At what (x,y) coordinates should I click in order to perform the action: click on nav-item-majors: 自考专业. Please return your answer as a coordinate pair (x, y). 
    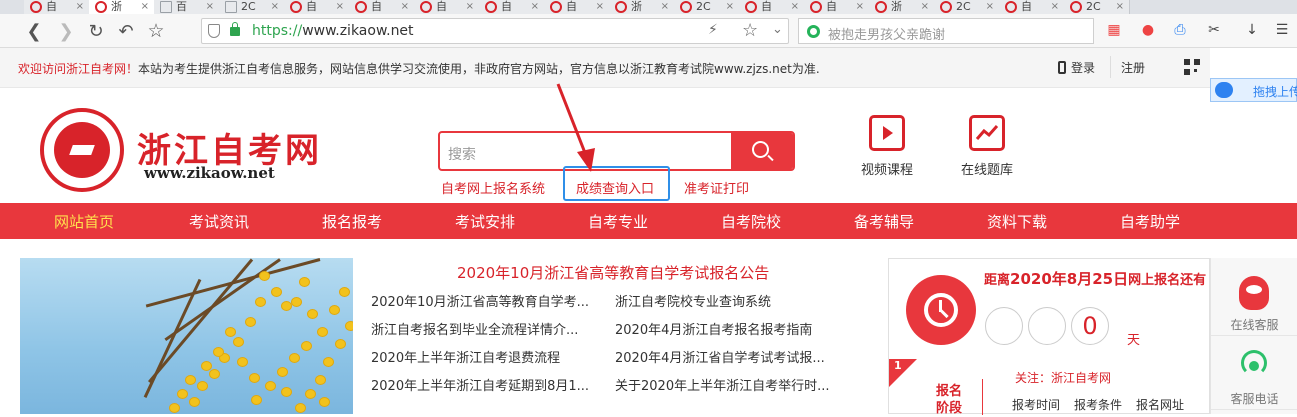
    Looking at the image, I should click on (618, 221).